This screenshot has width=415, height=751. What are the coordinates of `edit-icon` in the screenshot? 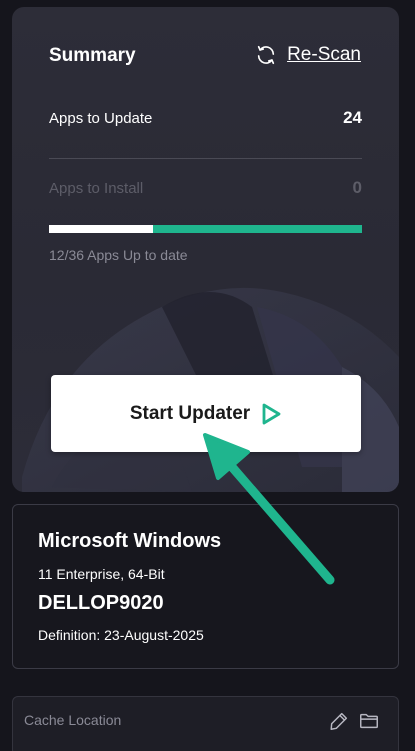 It's located at (339, 721).